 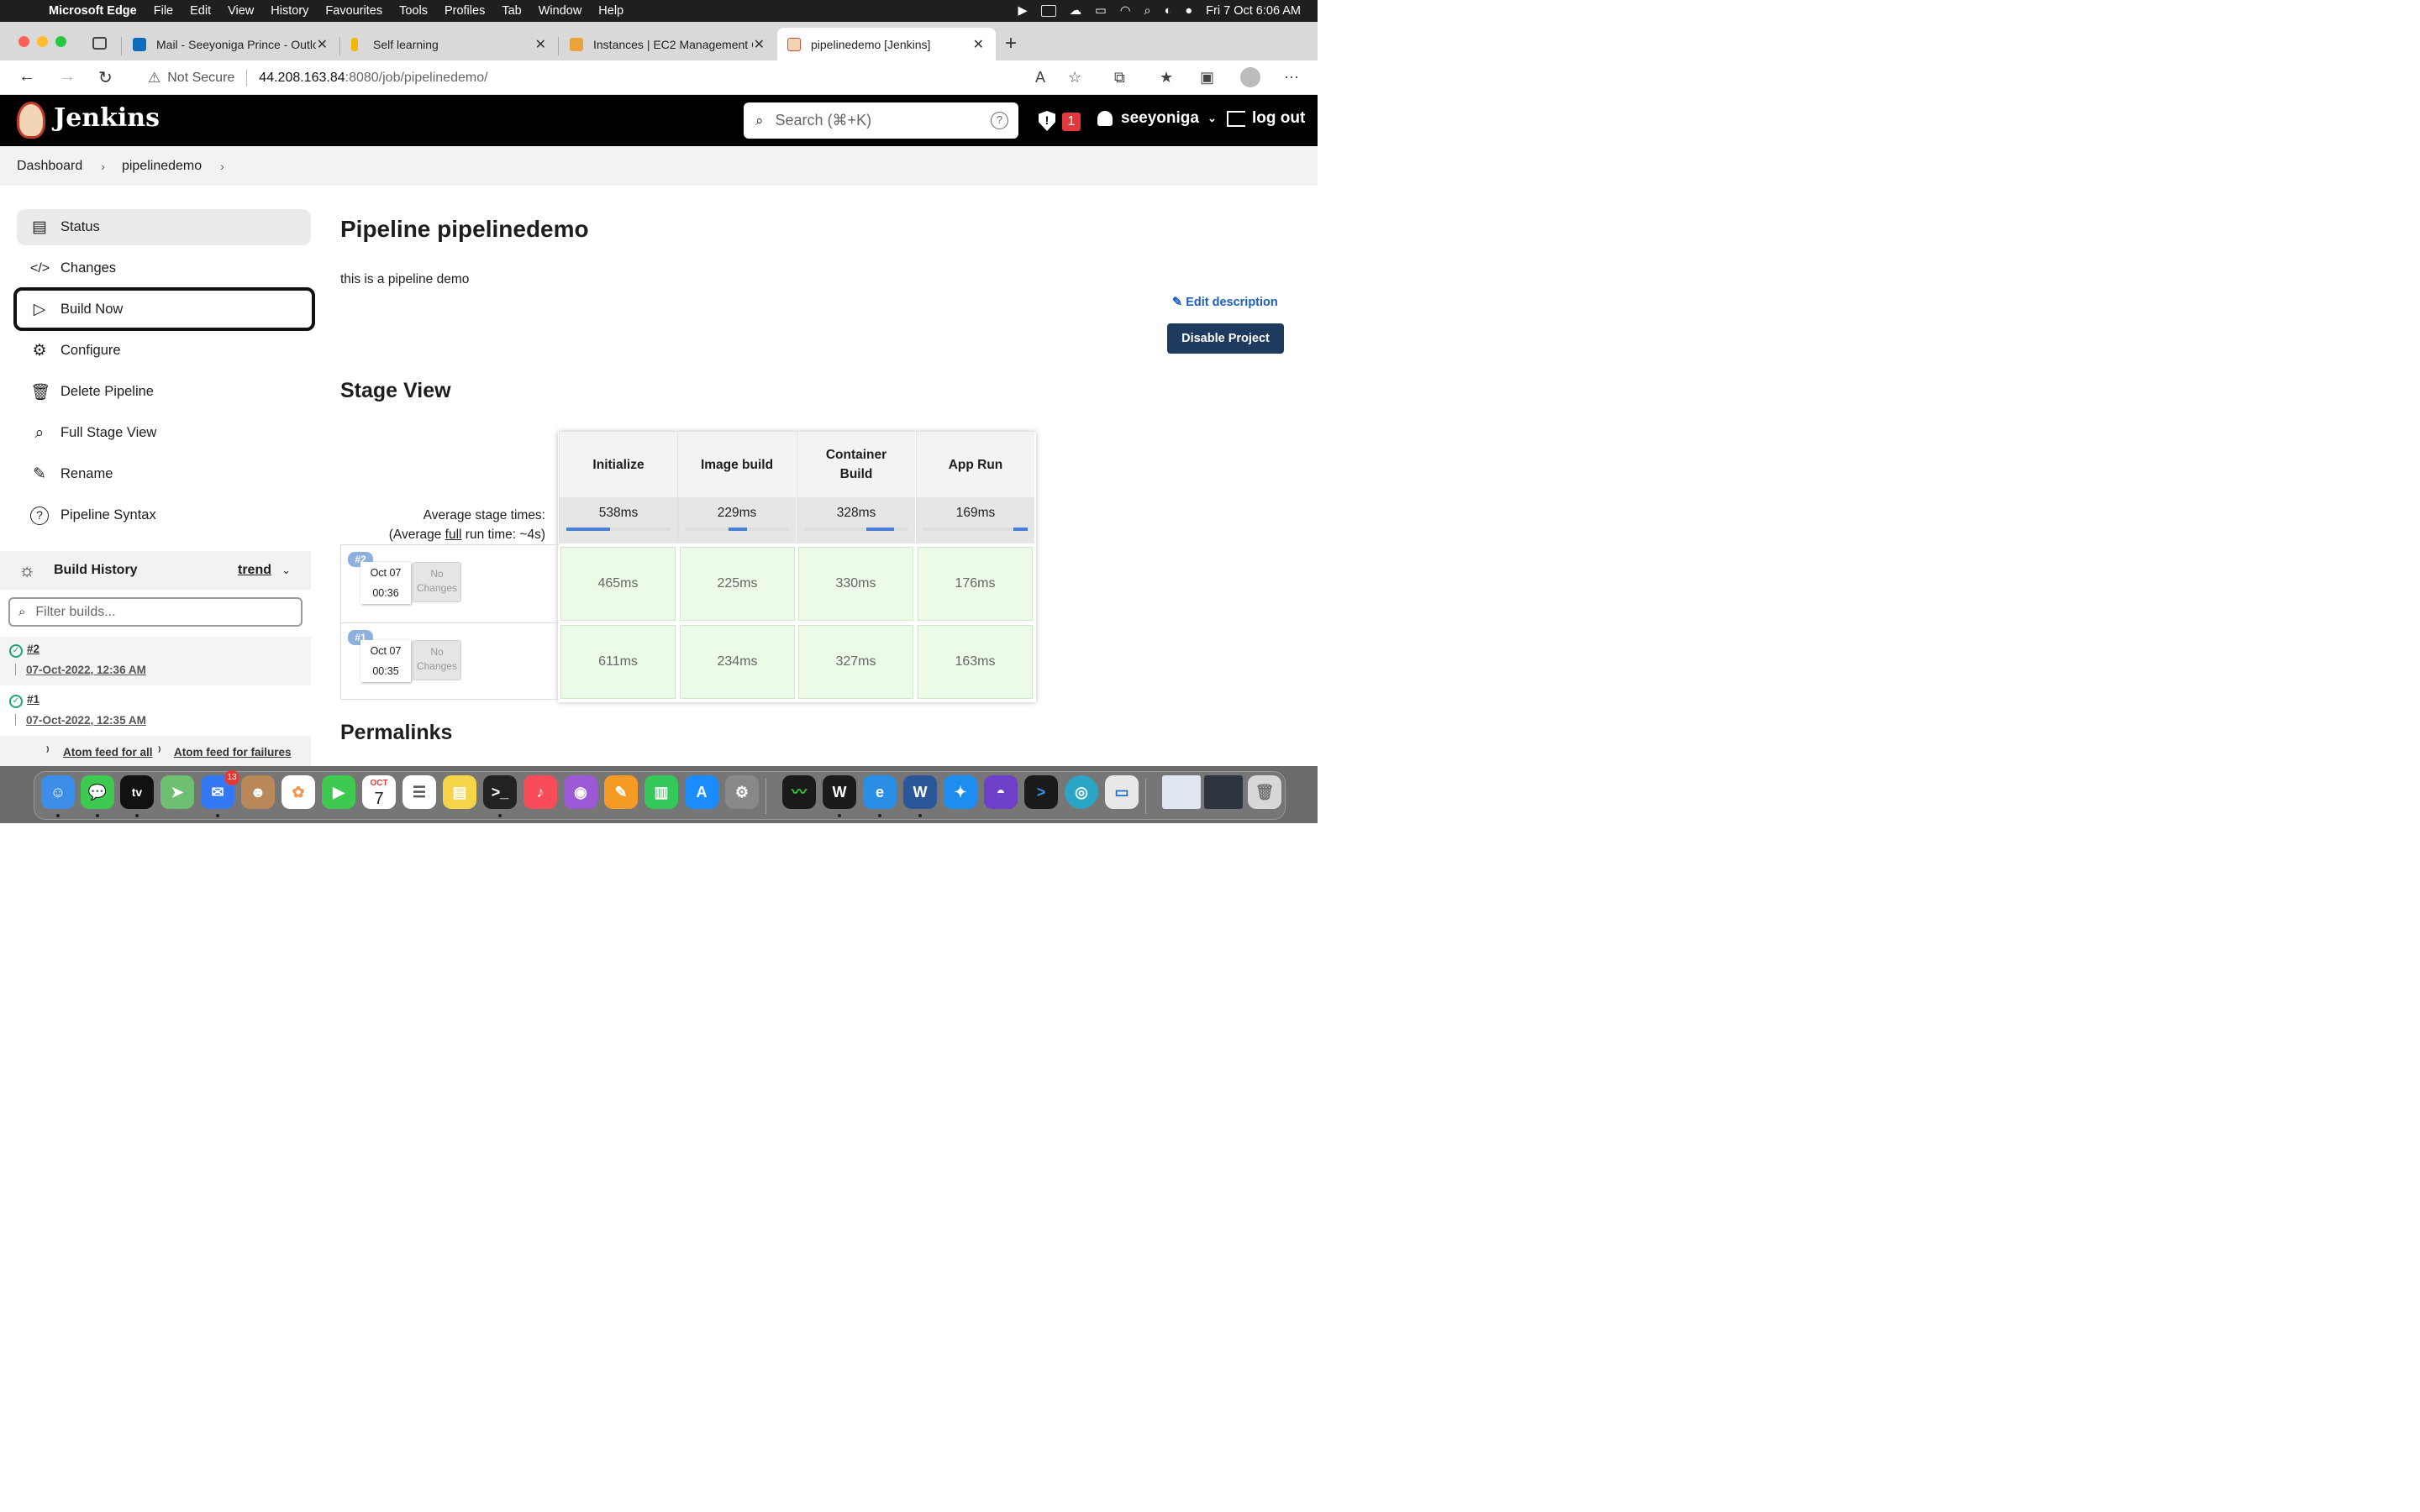 What do you see at coordinates (1188, 11) in the screenshot?
I see `siri-icon: ●` at bounding box center [1188, 11].